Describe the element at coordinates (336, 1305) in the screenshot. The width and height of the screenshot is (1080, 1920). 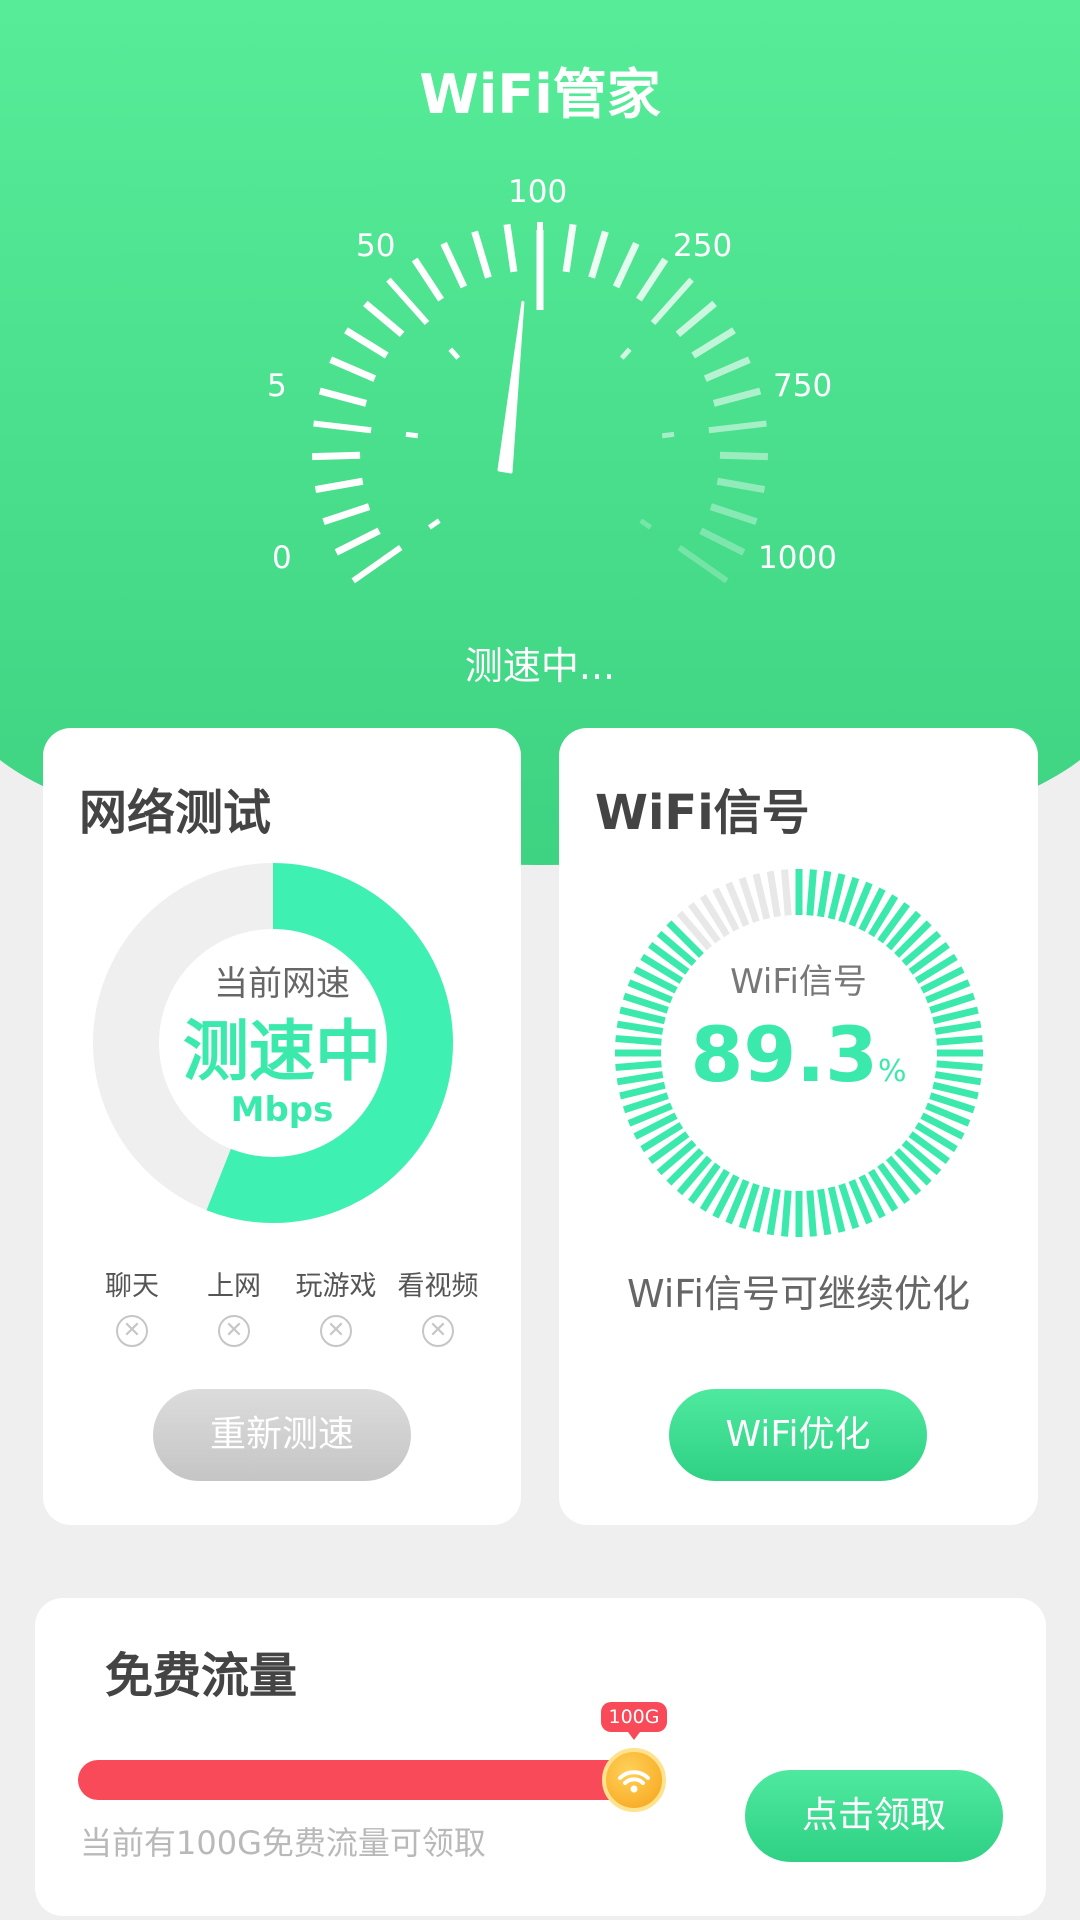
I see `app-item-gaming: 玩游戏 ✕` at that location.